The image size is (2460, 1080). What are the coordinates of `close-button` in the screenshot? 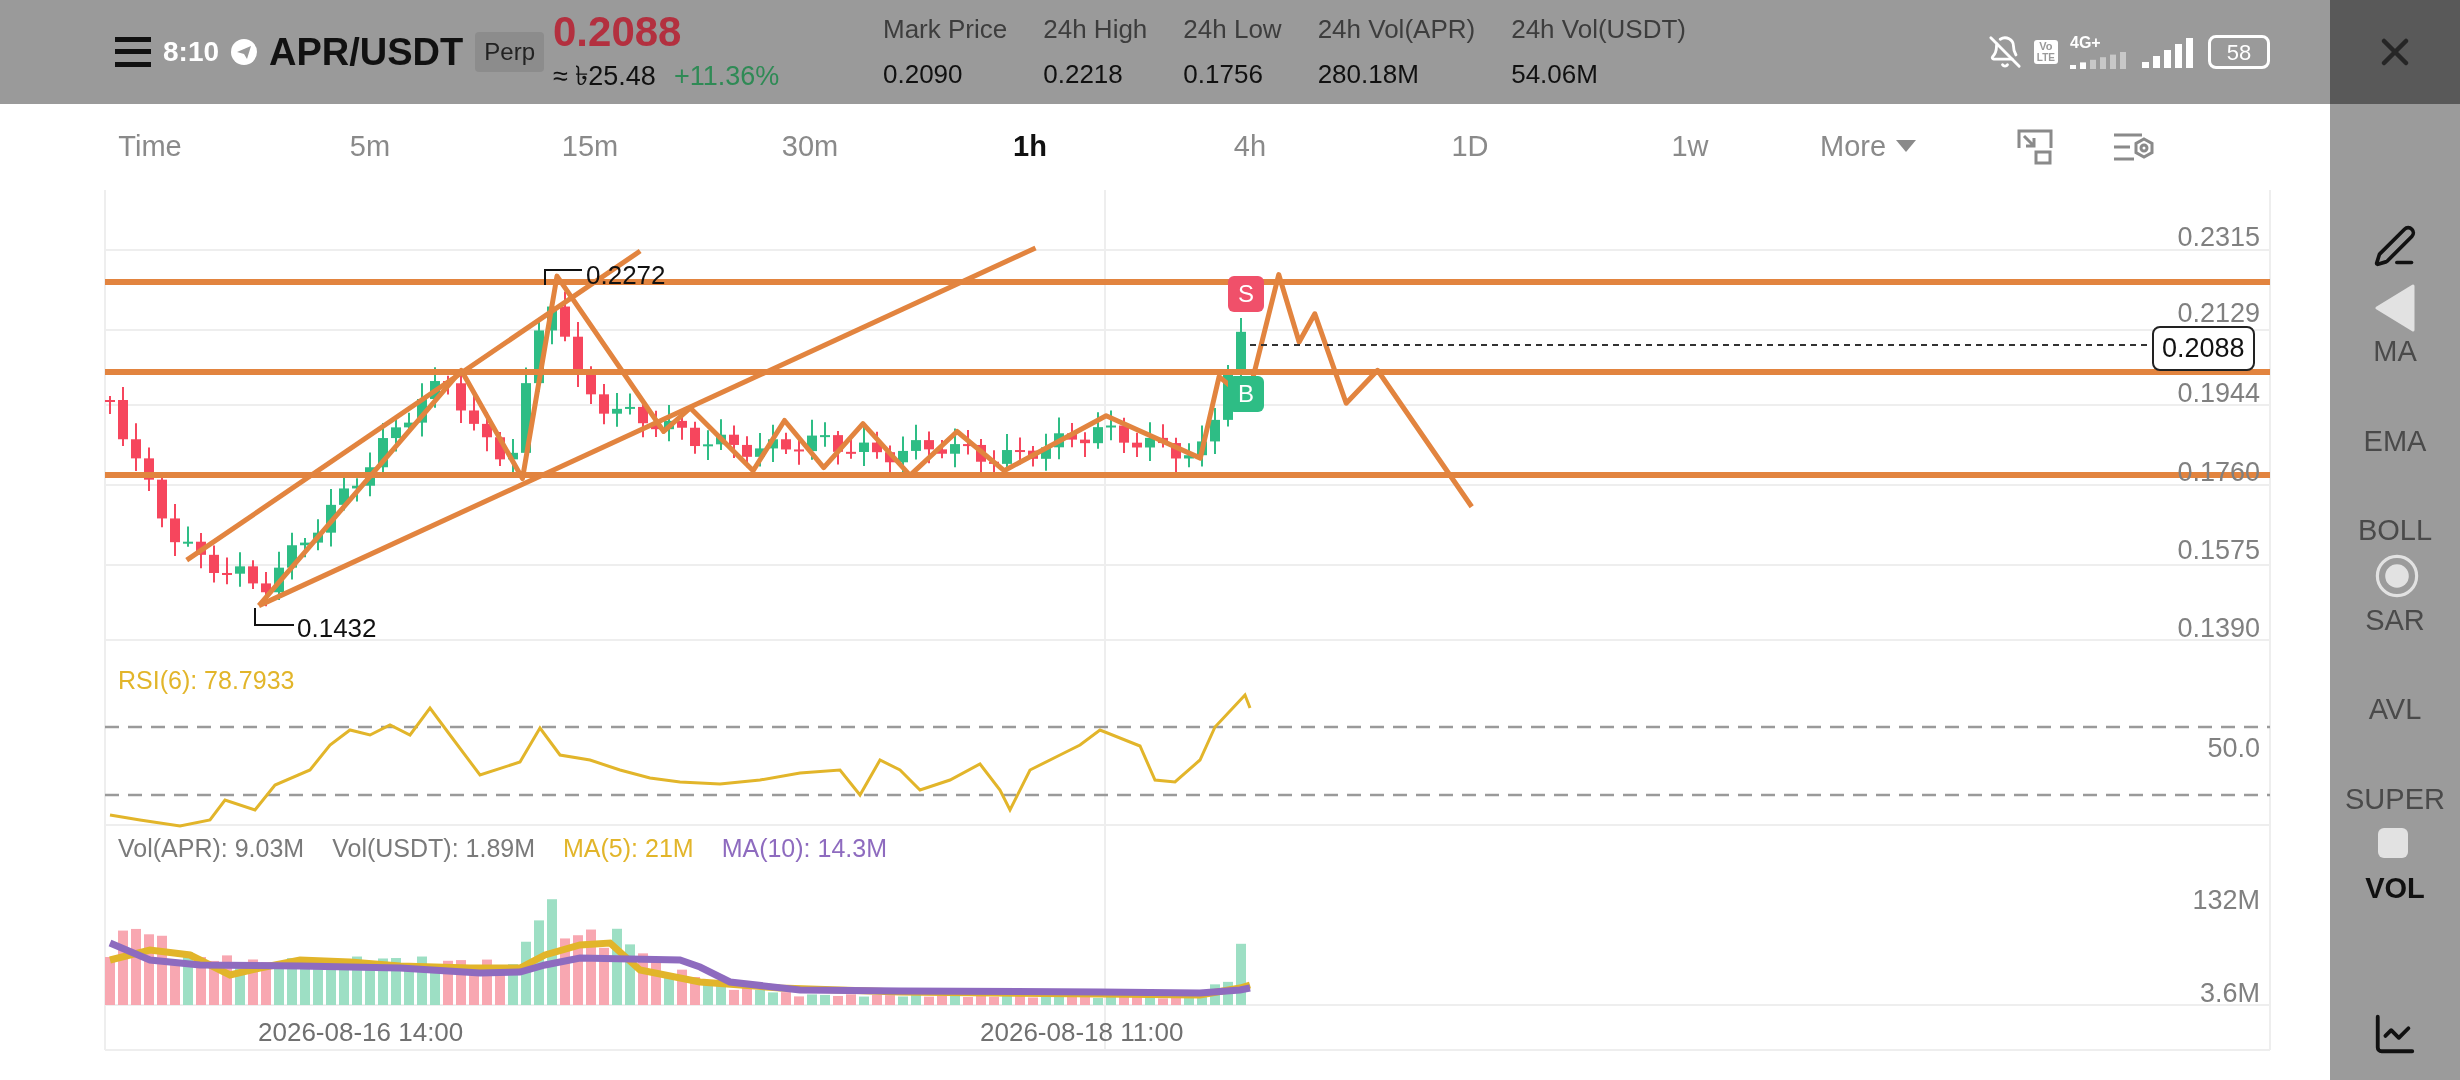 It's located at (2395, 52).